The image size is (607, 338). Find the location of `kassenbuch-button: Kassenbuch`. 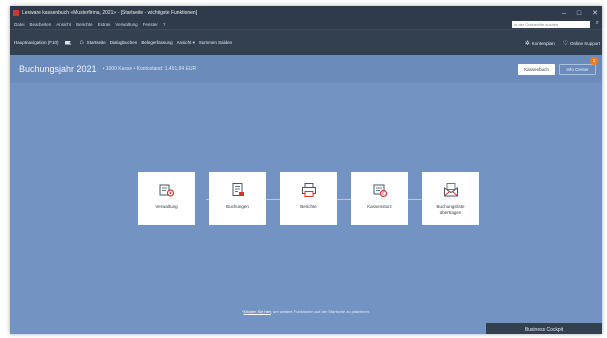

kassenbuch-button: Kassenbuch is located at coordinates (536, 69).